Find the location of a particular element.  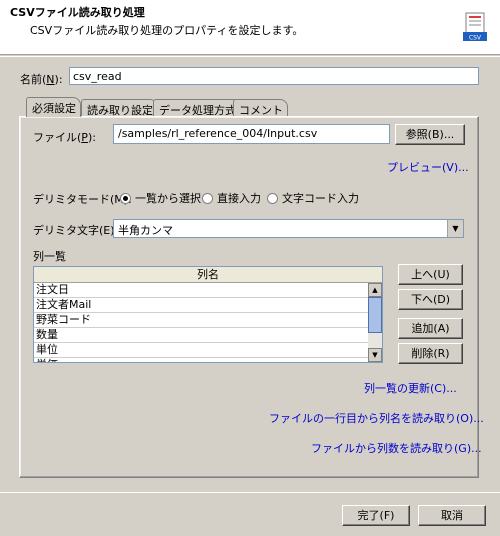

column-list-rows: 注文日 注文者Mail 野菜コード 数量 単位 単価 is located at coordinates (201, 322).